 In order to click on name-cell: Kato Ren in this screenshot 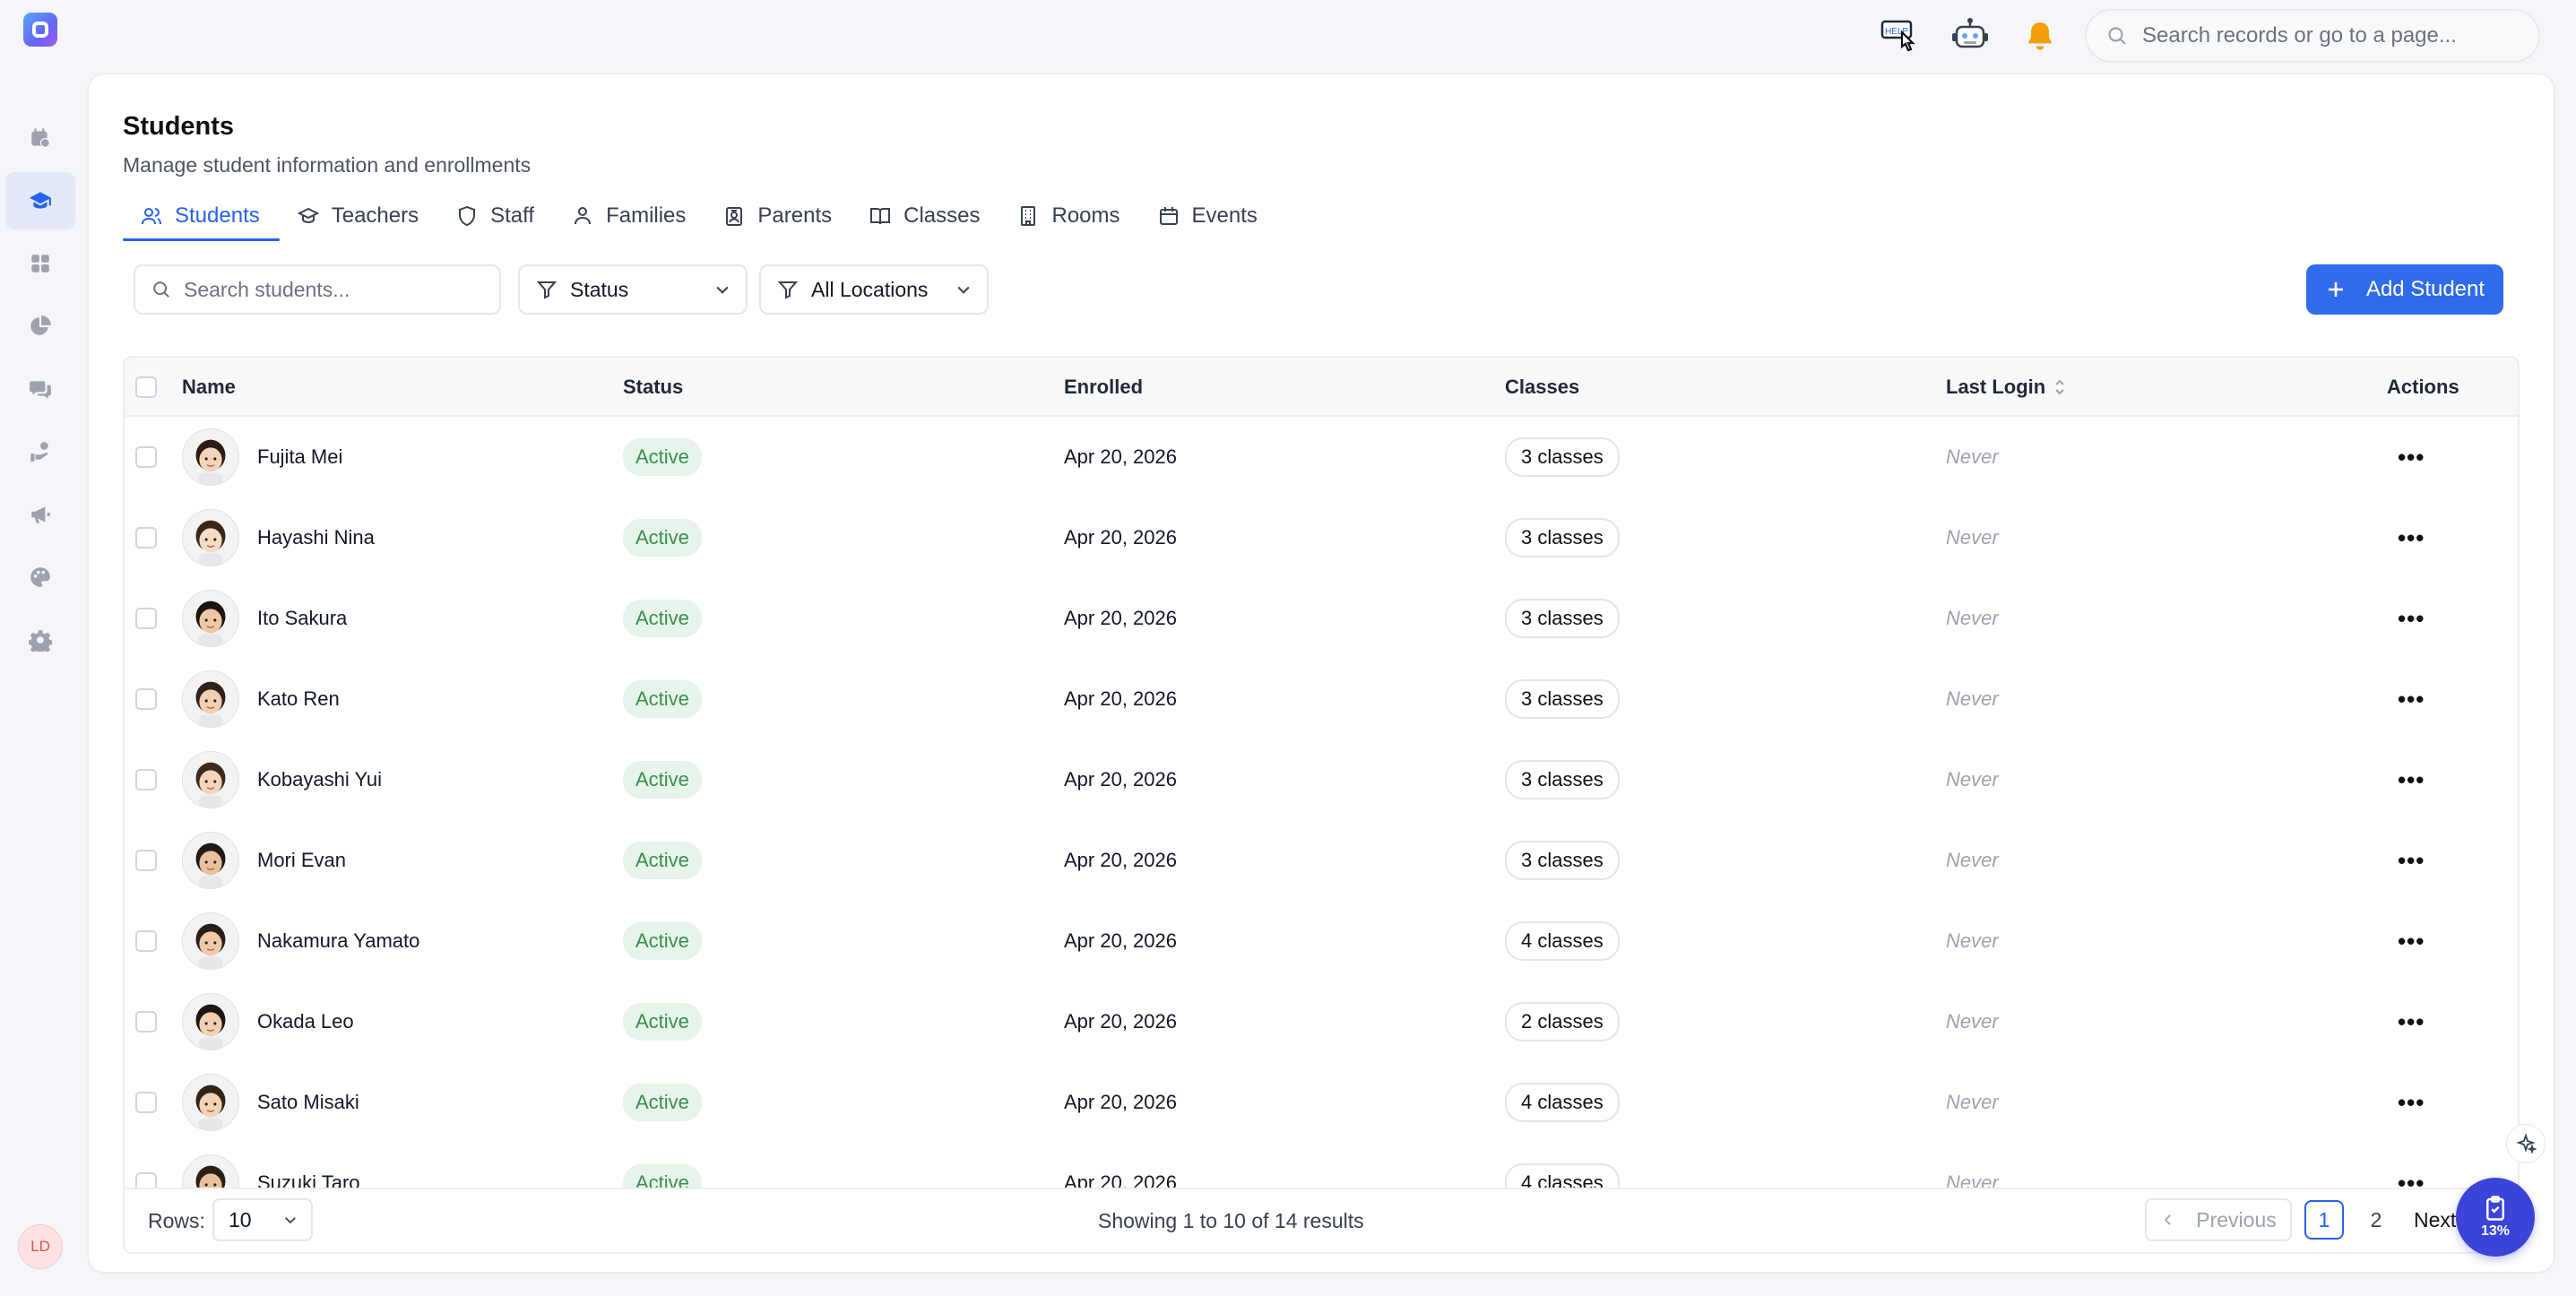, I will do `click(261, 699)`.